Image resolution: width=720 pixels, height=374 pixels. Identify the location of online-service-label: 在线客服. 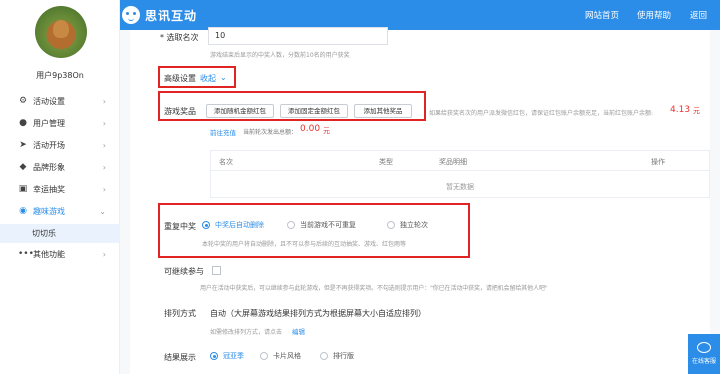
(703, 361).